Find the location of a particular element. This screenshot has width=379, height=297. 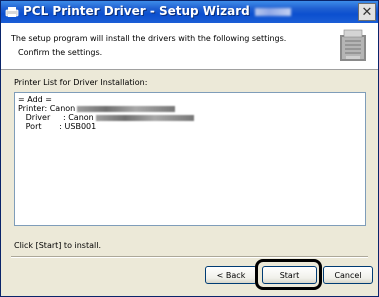

cancel-button-label: Cancel is located at coordinates (348, 275).